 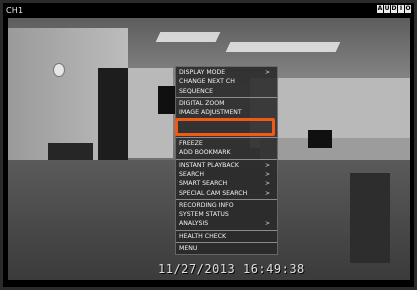 I want to click on indicator-icon: U, so click(x=387, y=9).